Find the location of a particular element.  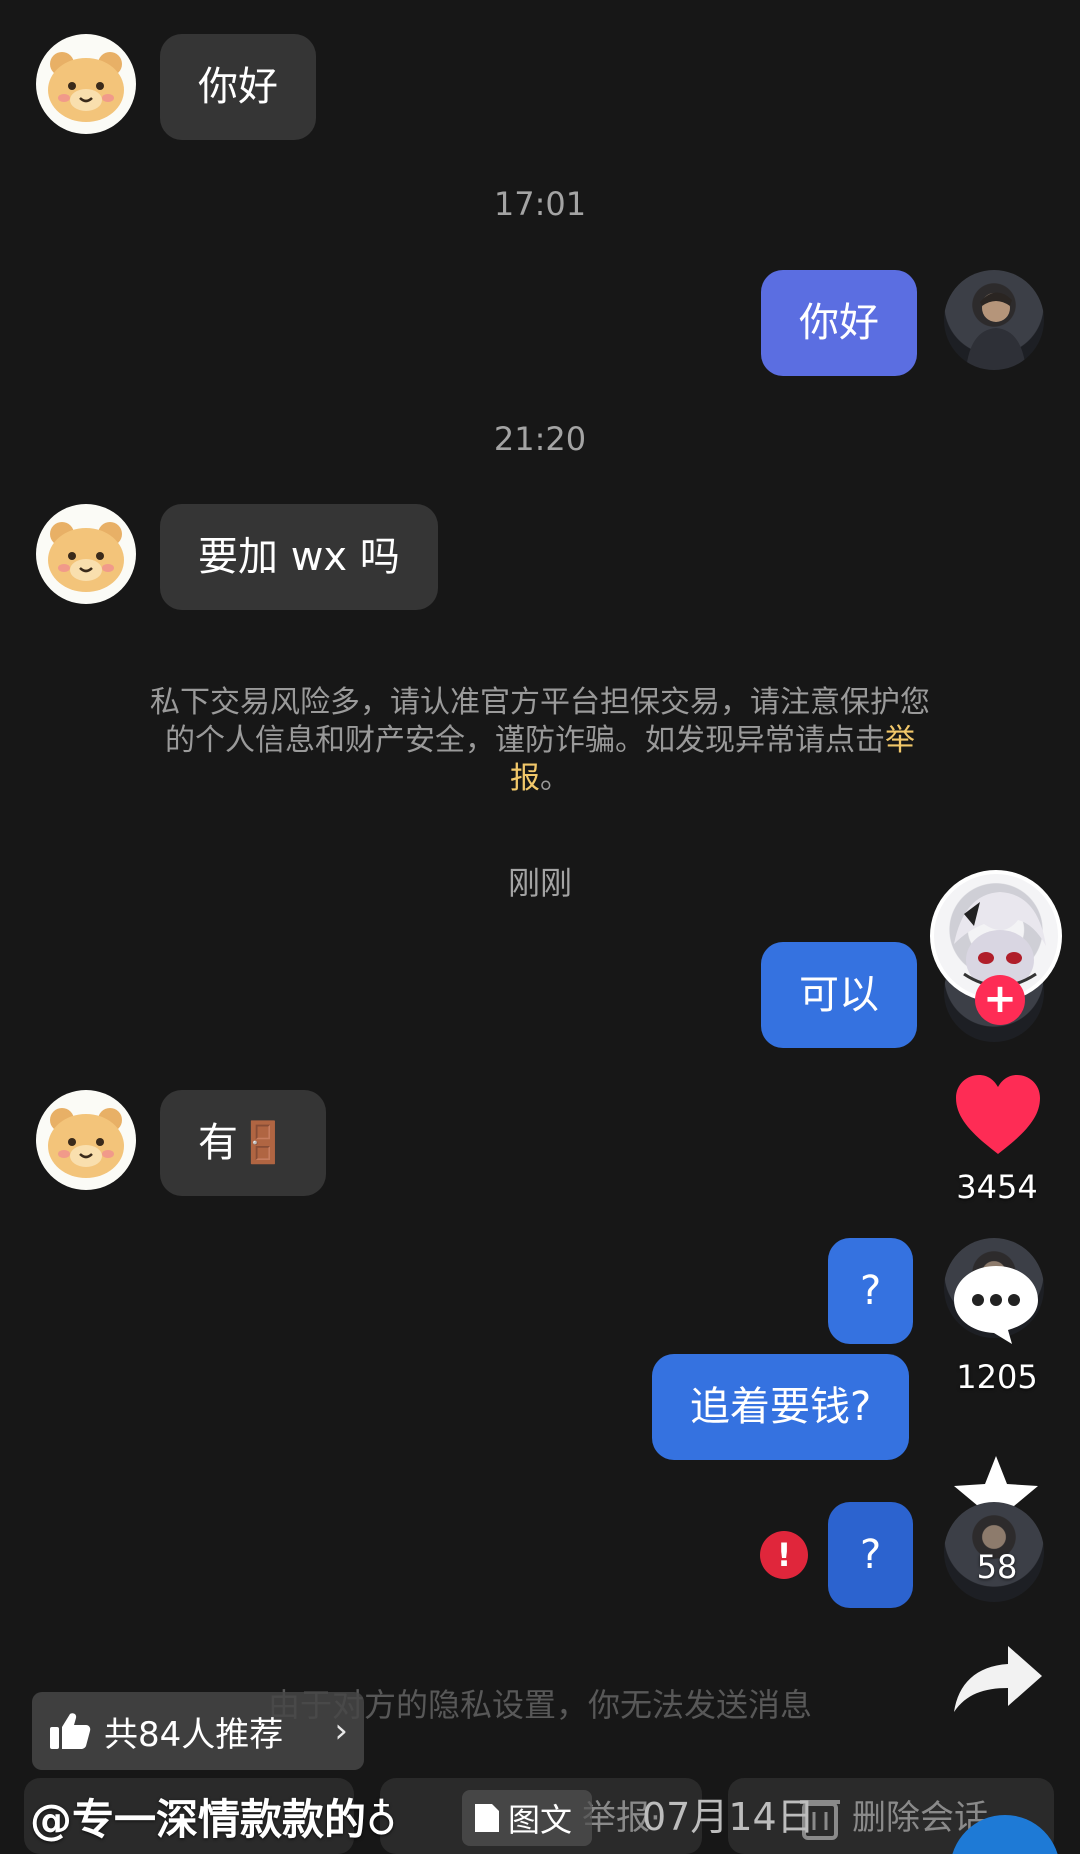

heart-icon is located at coordinates (998, 1114).